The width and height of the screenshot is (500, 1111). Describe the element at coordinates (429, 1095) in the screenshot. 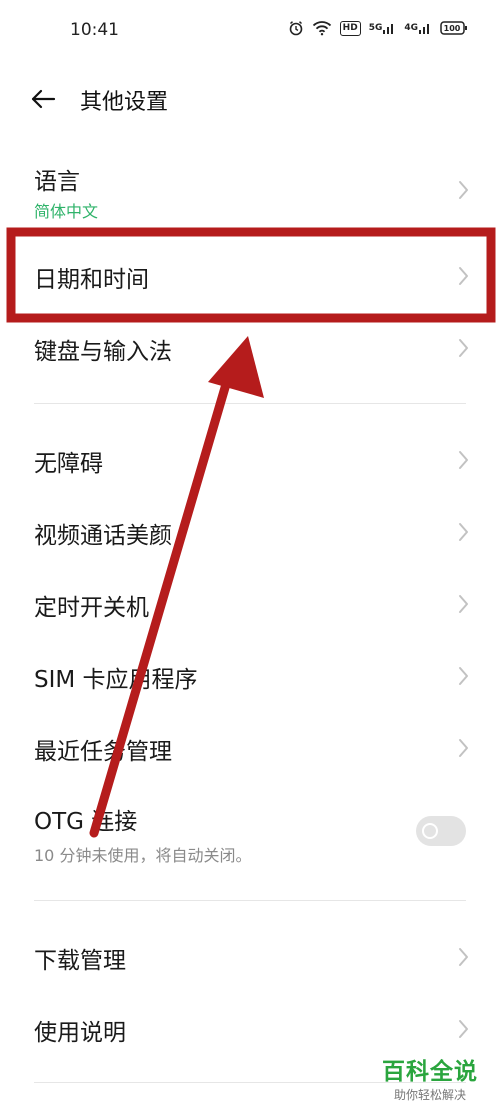

I see `watermark-subtitle: 助你轻松解决` at that location.